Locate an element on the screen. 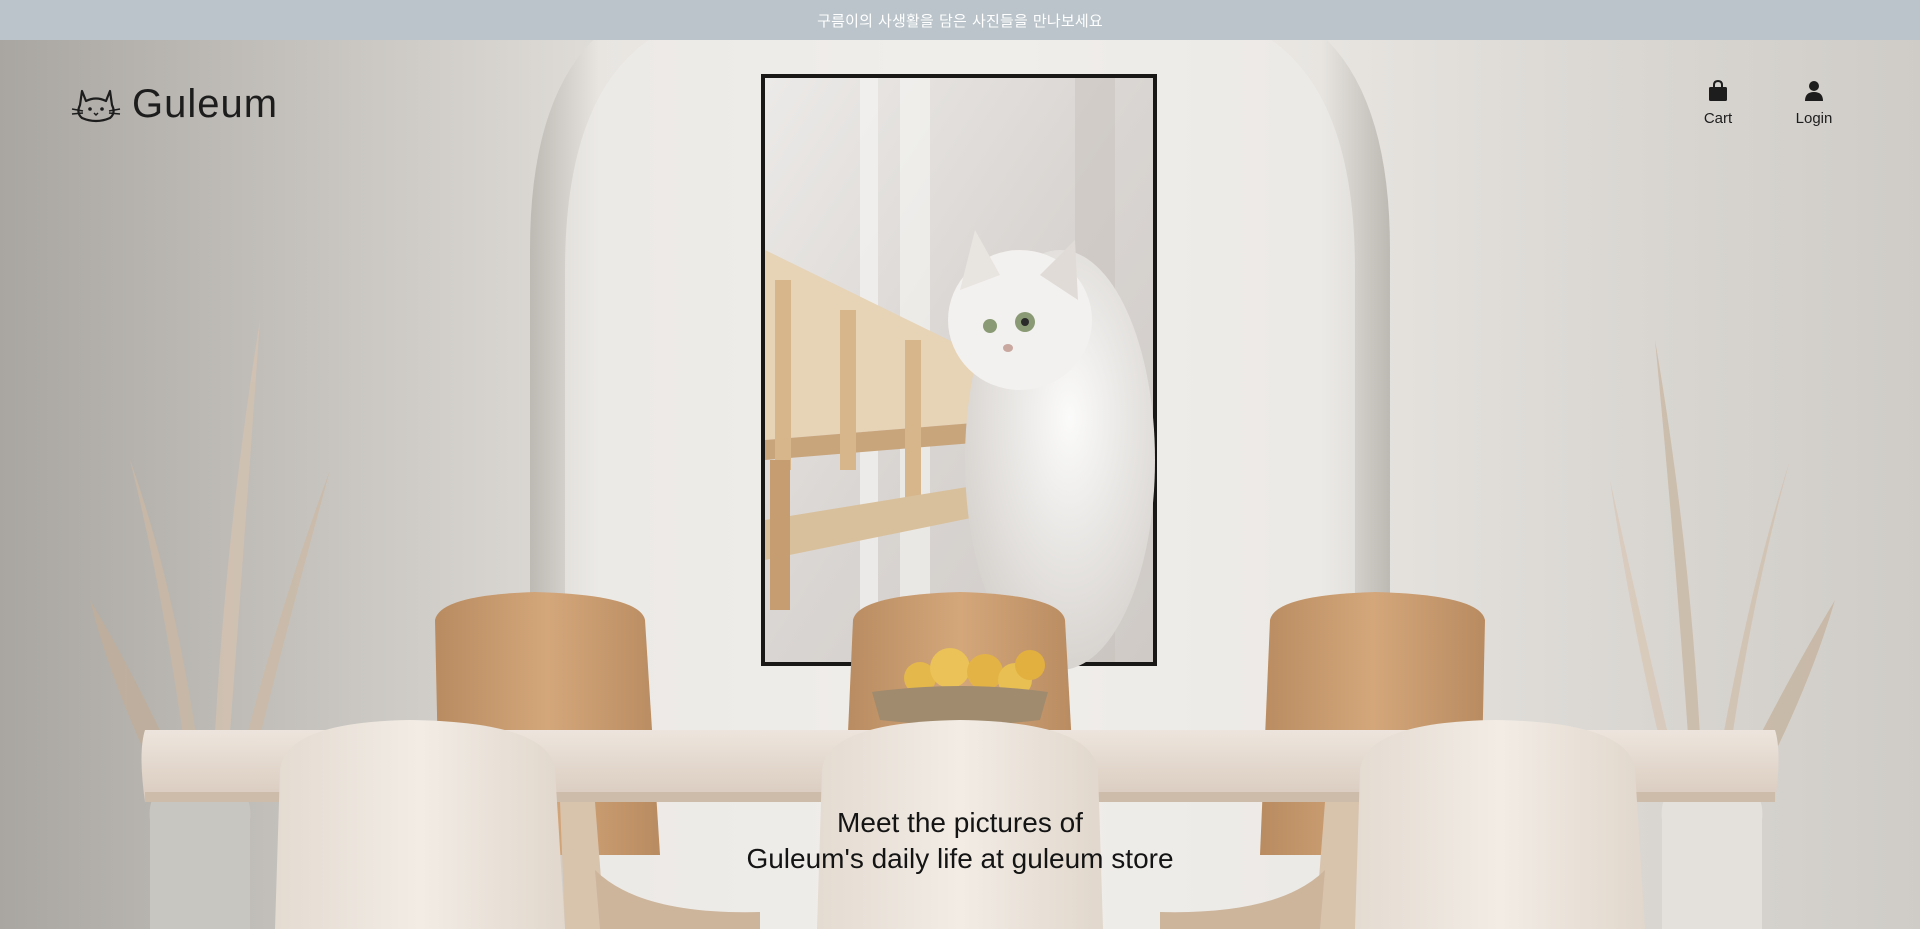 Image resolution: width=1920 pixels, height=929 pixels. announcement-text: 구름이의 사생활을 담은 사진들을 만나보세요 is located at coordinates (960, 20).